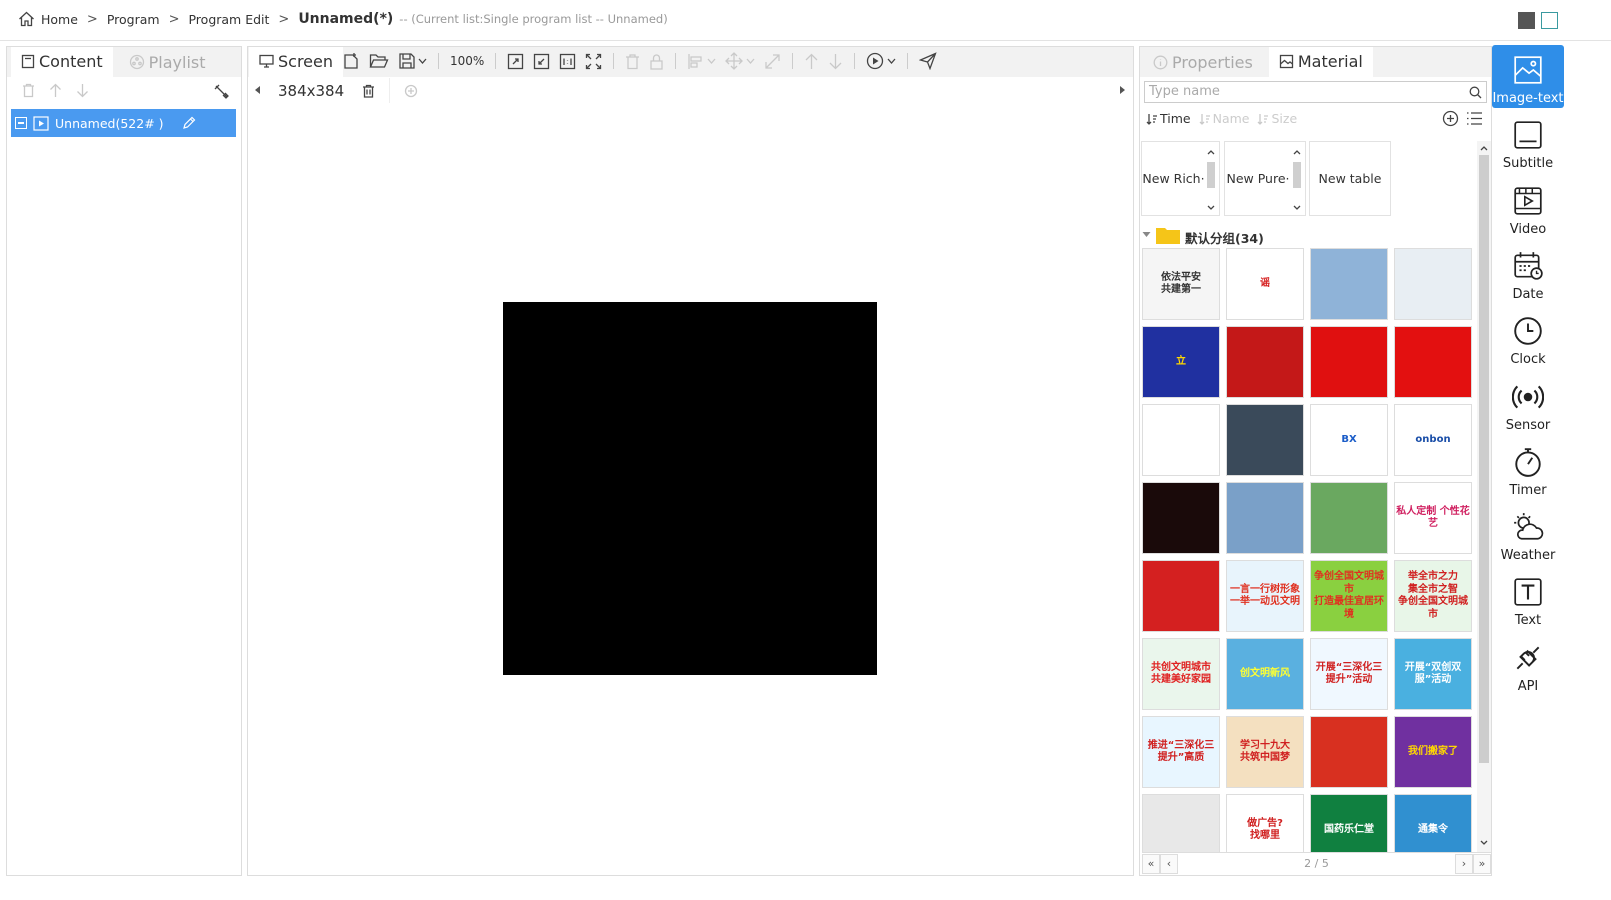 The width and height of the screenshot is (1611, 900). What do you see at coordinates (62, 62) in the screenshot?
I see `tab-content: Content` at bounding box center [62, 62].